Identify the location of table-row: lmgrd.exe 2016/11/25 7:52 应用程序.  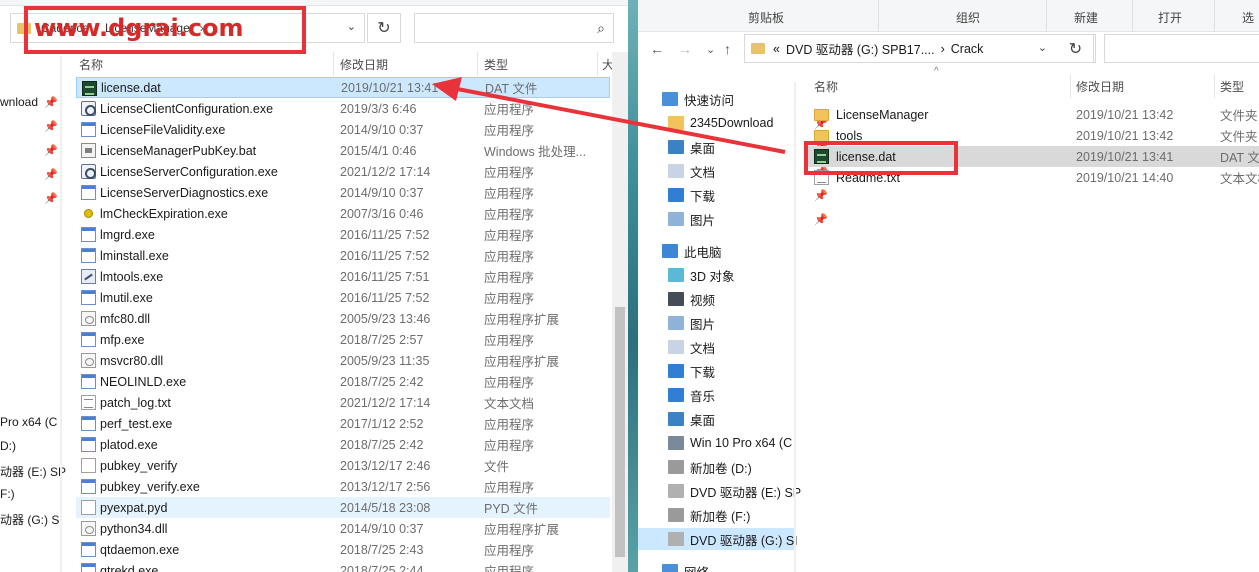
(343, 234).